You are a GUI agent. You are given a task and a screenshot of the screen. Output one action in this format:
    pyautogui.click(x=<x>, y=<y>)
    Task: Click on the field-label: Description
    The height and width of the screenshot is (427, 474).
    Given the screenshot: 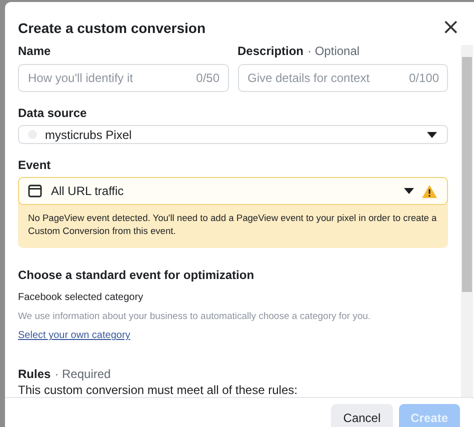 What is the action you would take?
    pyautogui.click(x=271, y=51)
    